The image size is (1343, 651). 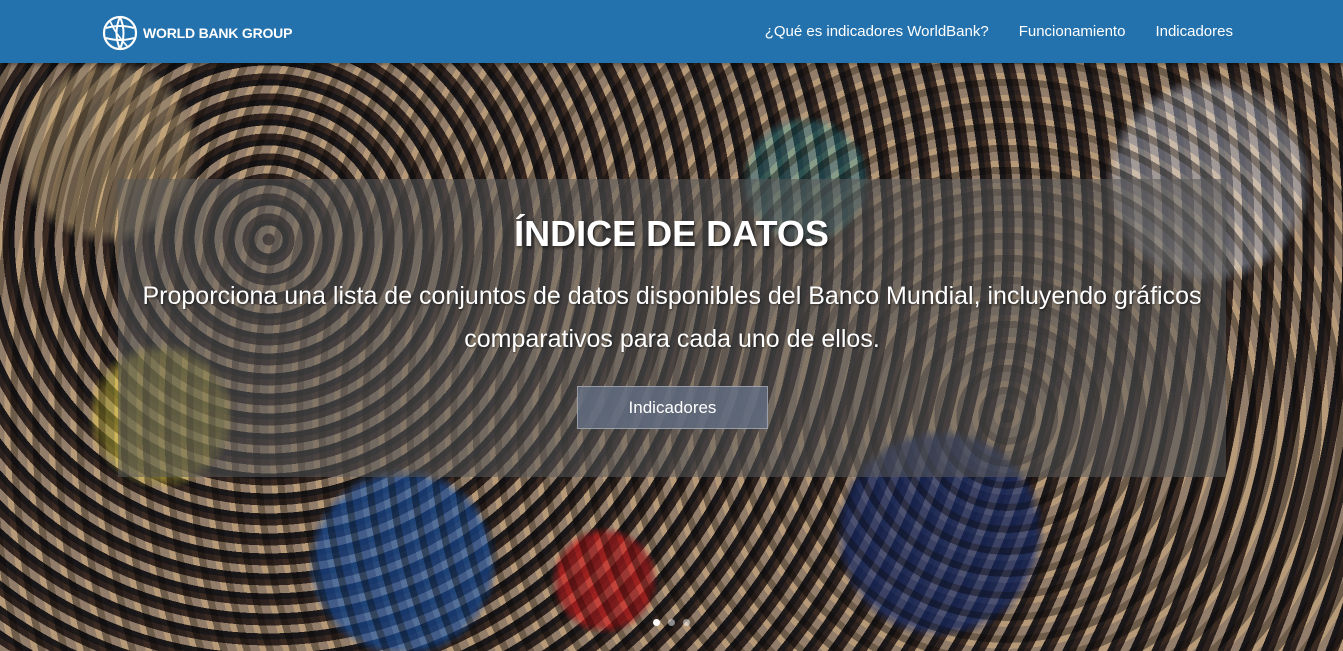 What do you see at coordinates (672, 407) in the screenshot?
I see `indicators-button: Indicadores` at bounding box center [672, 407].